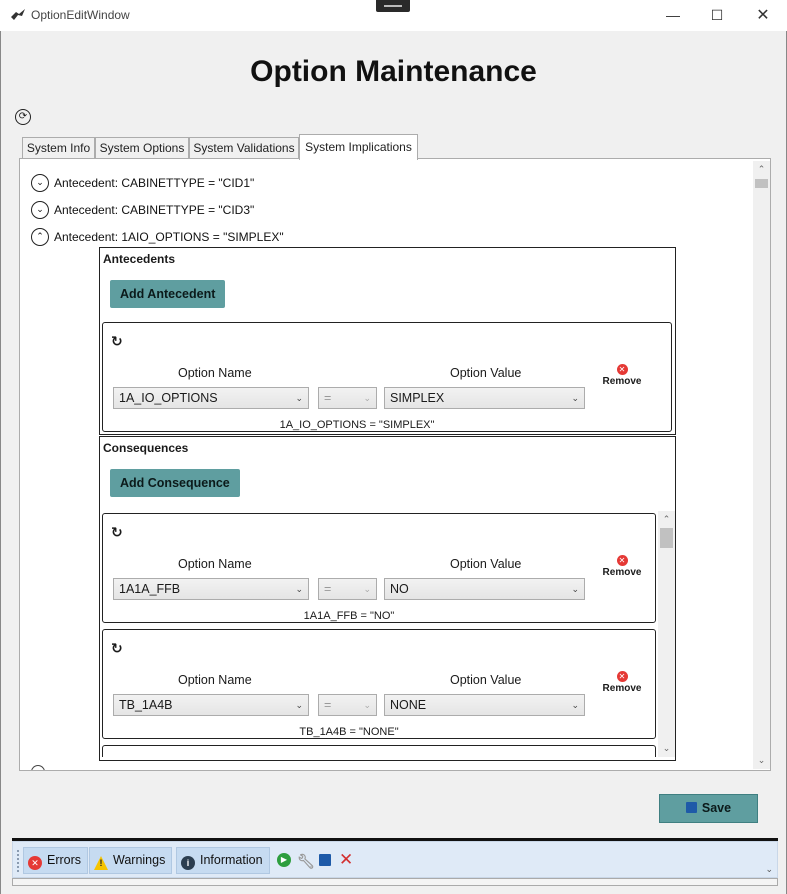  Describe the element at coordinates (38, 767) in the screenshot. I see `partial-chevron-icon` at that location.